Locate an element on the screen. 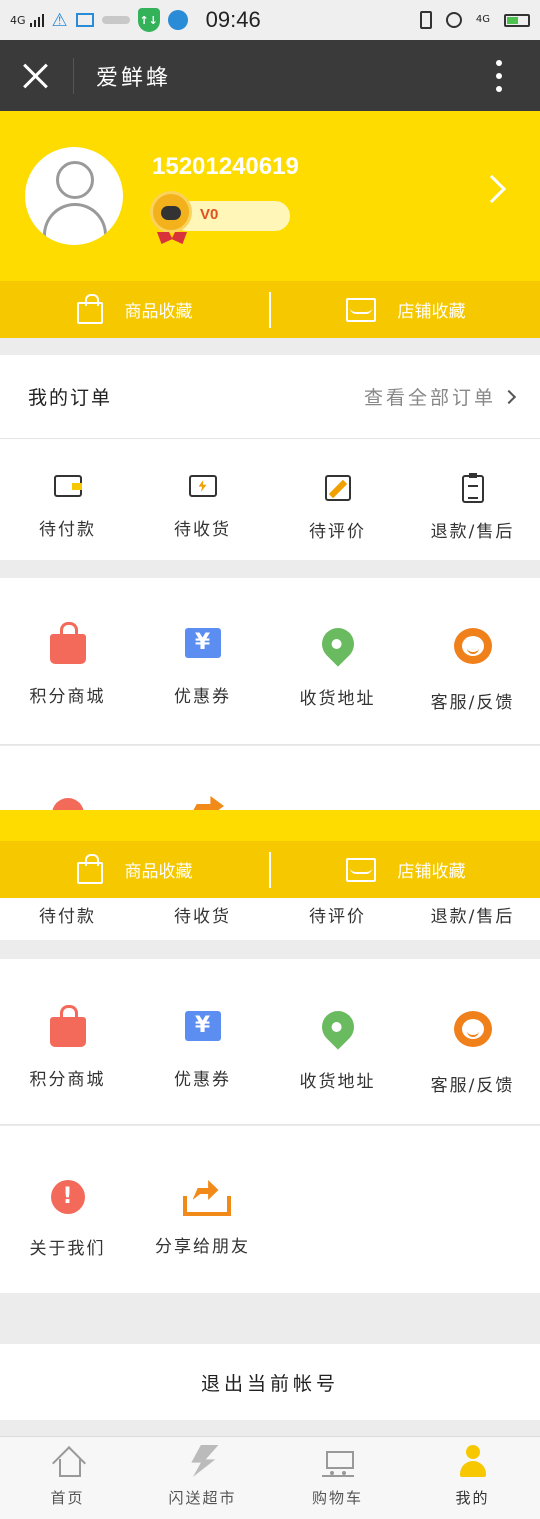  security-shield-icon: ↑↓ is located at coordinates (148, 20).